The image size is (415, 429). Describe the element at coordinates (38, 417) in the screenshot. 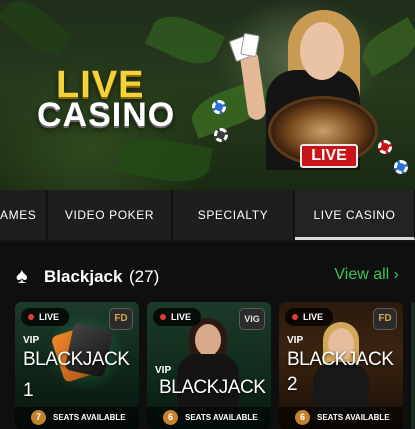

I see `seats-count: 7` at that location.